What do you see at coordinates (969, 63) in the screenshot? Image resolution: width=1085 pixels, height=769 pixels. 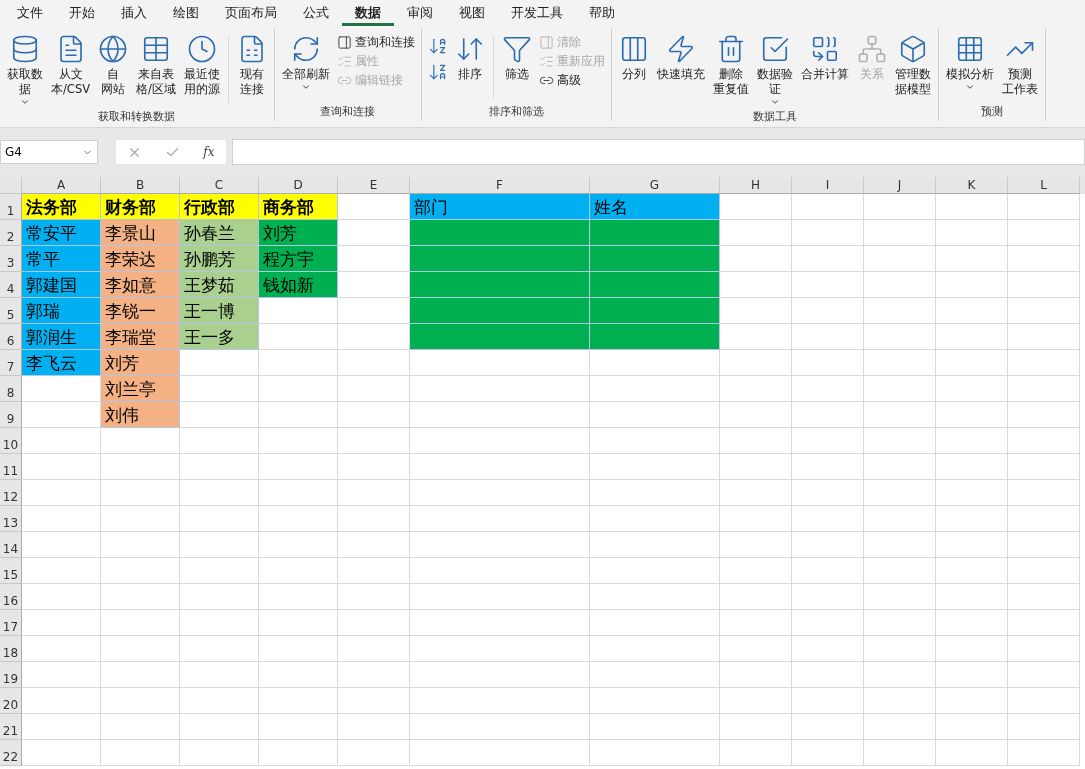 I see `ribbon-button: 模拟分析` at bounding box center [969, 63].